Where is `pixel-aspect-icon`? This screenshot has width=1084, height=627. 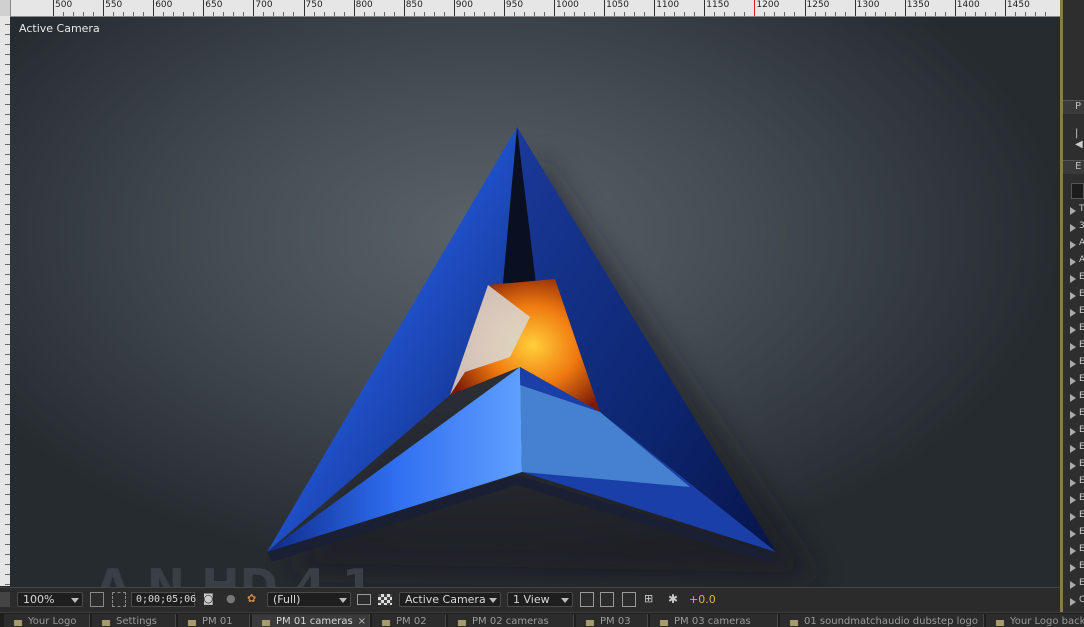
pixel-aspect-icon is located at coordinates (587, 599).